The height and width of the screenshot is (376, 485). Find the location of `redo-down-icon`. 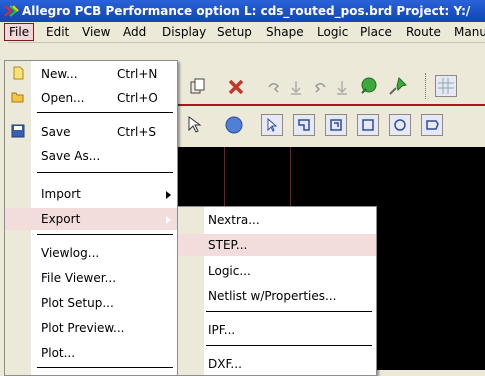

redo-down-icon is located at coordinates (342, 87).